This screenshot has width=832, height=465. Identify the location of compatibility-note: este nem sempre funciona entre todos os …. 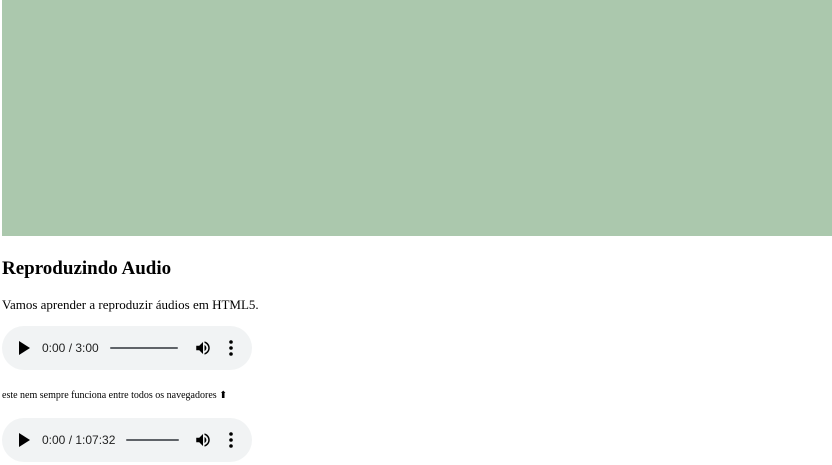
(115, 395).